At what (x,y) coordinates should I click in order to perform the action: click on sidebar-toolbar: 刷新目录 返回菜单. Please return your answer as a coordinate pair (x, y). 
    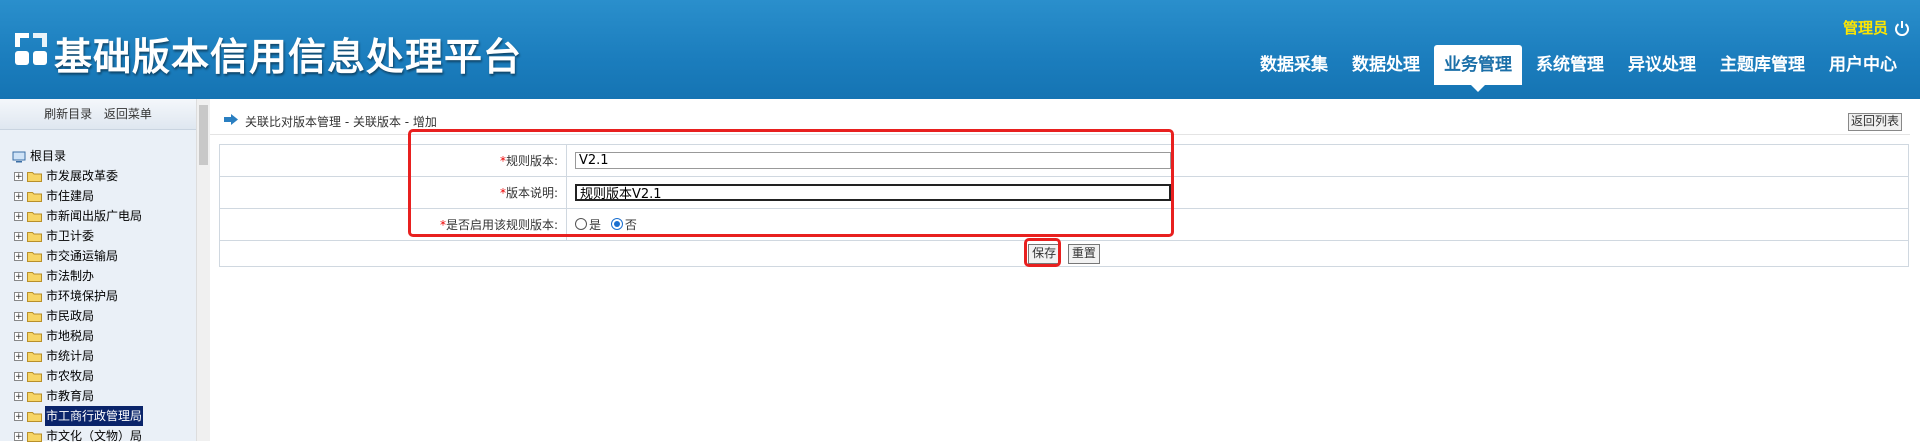
    Looking at the image, I should click on (98, 114).